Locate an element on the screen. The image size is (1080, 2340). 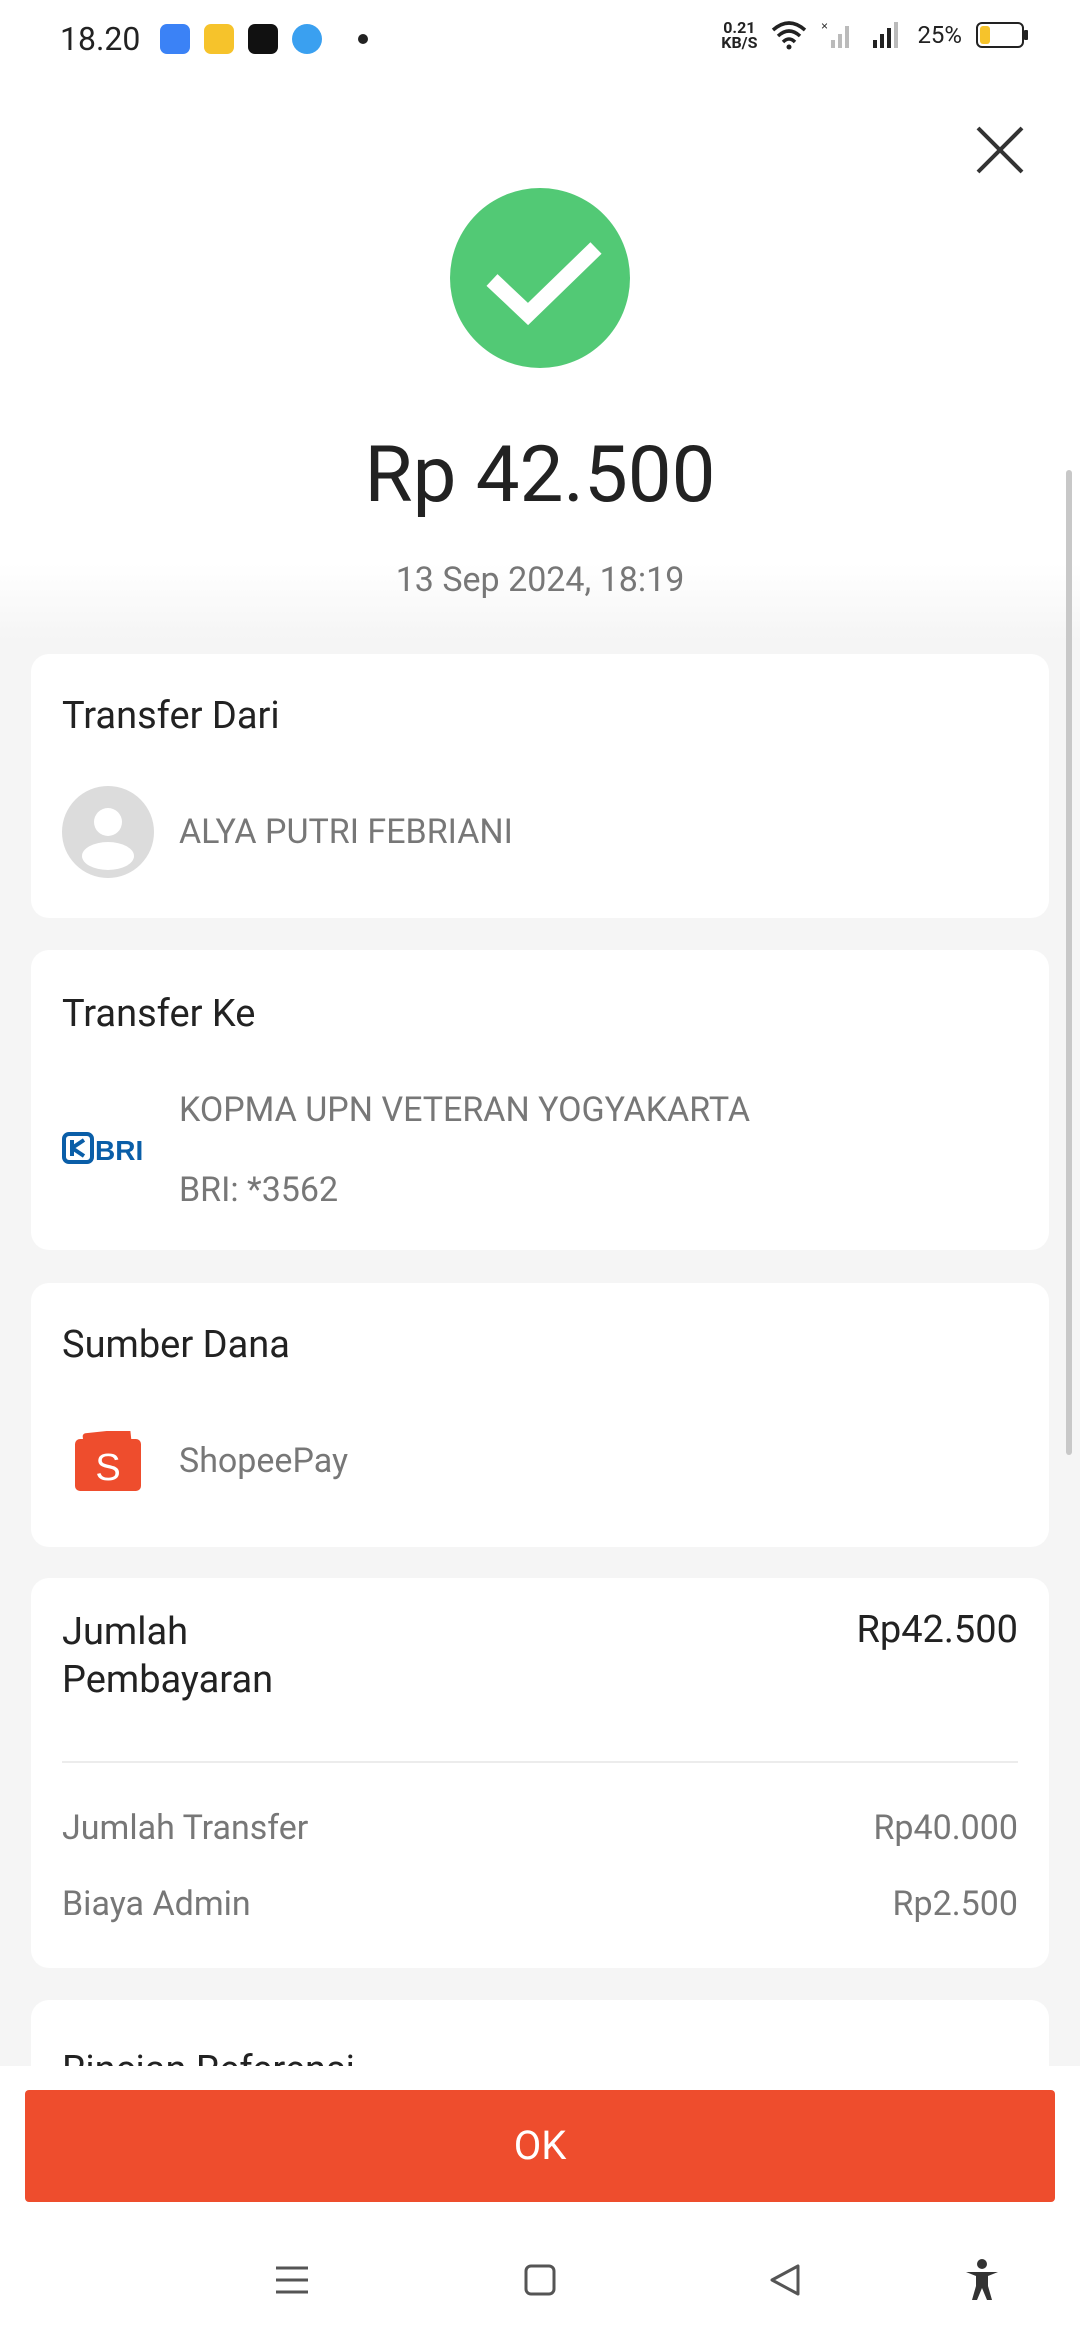
close-icon is located at coordinates (1000, 150).